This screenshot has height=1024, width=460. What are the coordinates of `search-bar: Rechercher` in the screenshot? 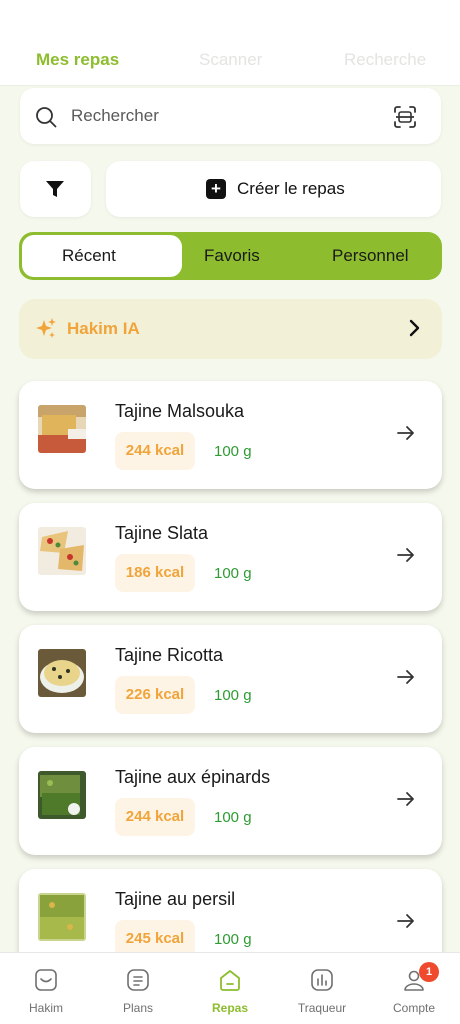 It's located at (230, 116).